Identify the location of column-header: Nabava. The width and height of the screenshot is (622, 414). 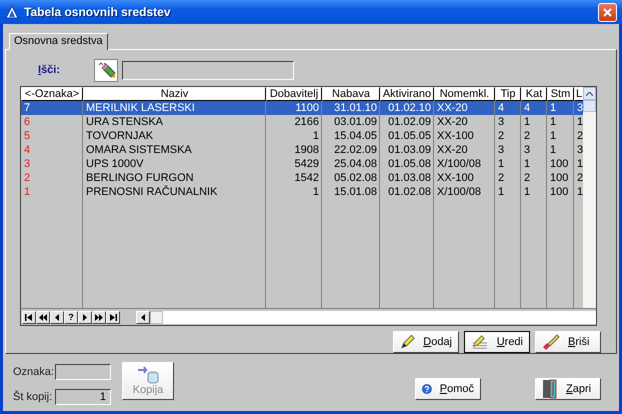
(351, 94).